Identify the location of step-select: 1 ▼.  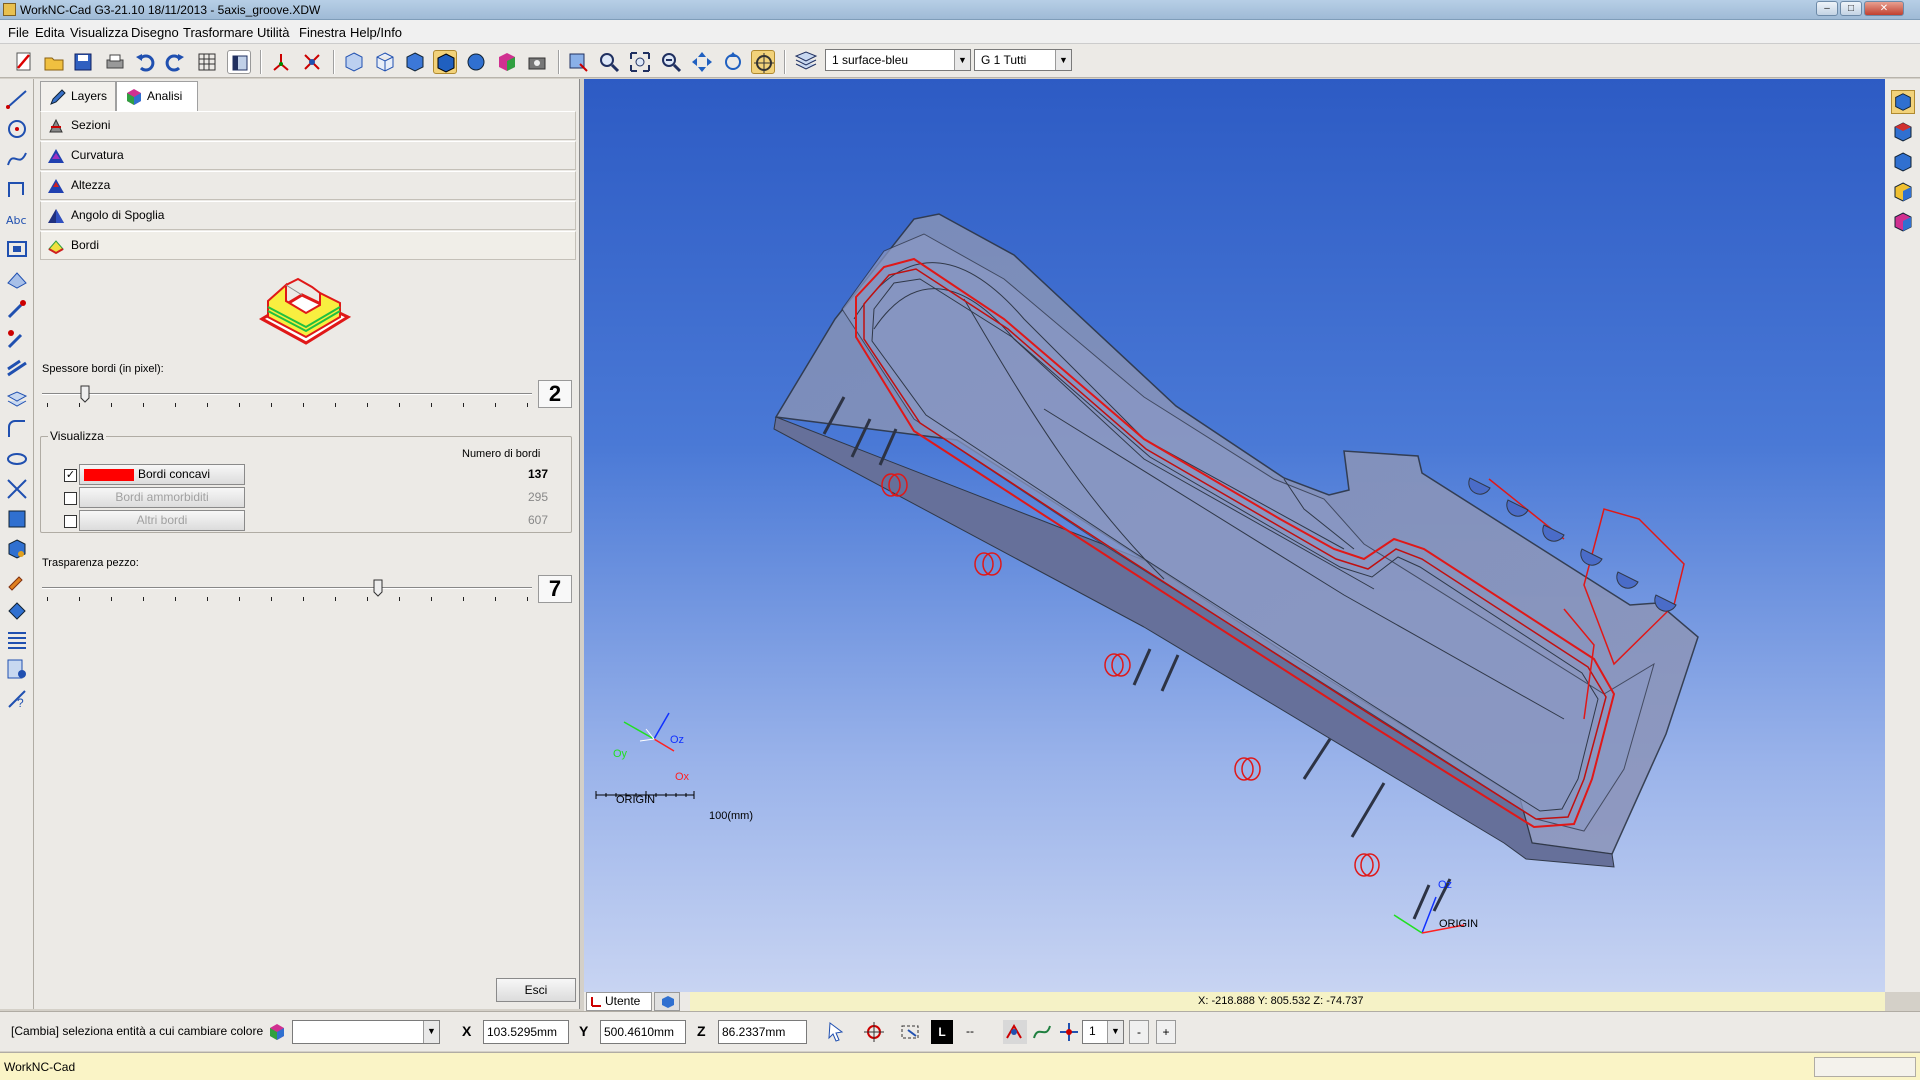
(1103, 1032).